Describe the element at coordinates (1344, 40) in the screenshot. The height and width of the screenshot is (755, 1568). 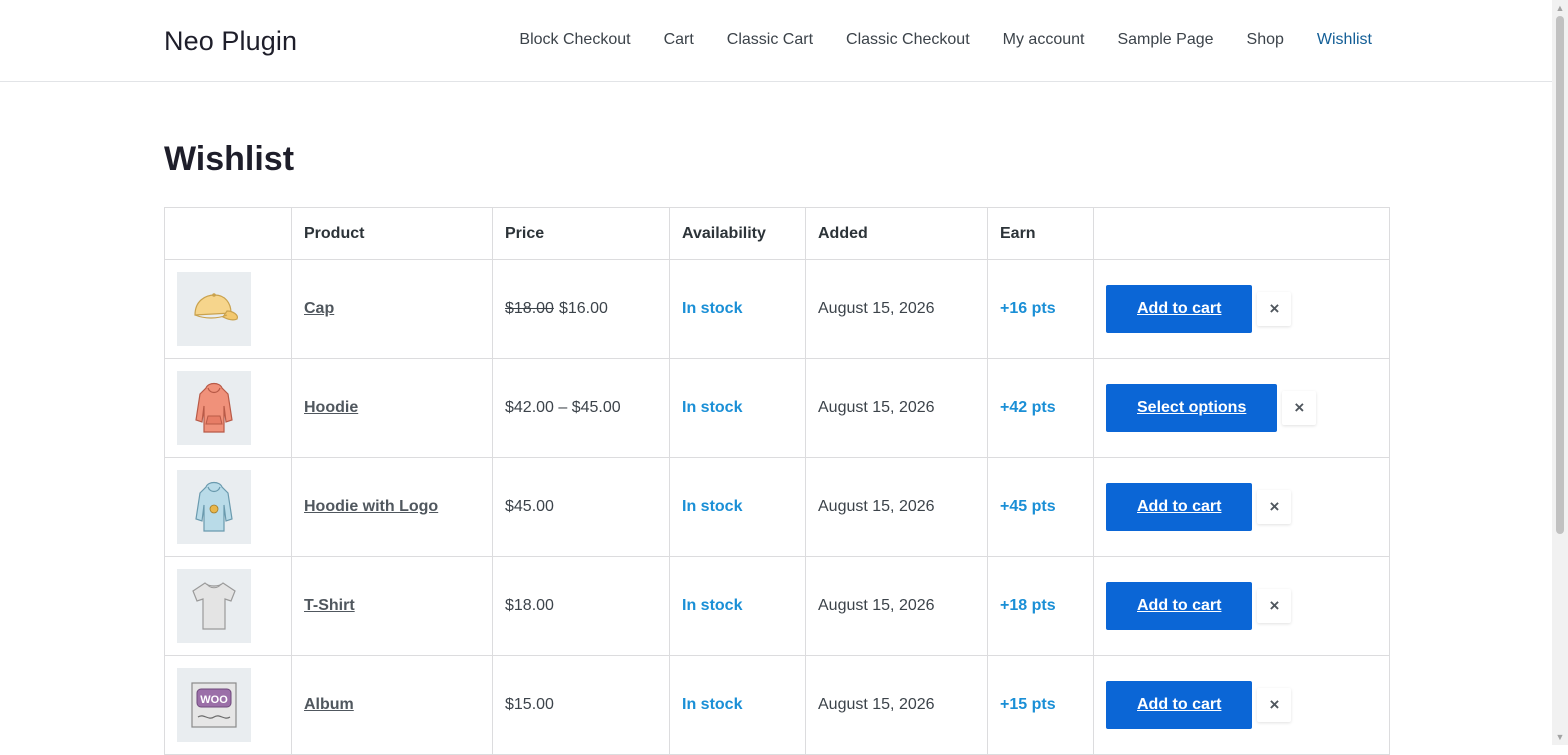
I see `nav-item-wishlist: Wishlist` at that location.